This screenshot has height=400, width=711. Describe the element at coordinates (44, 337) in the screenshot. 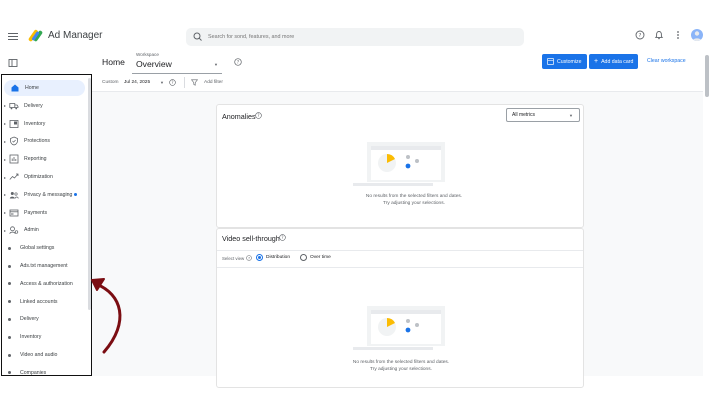

I see `sidebar-item-inventory: Inventory` at that location.